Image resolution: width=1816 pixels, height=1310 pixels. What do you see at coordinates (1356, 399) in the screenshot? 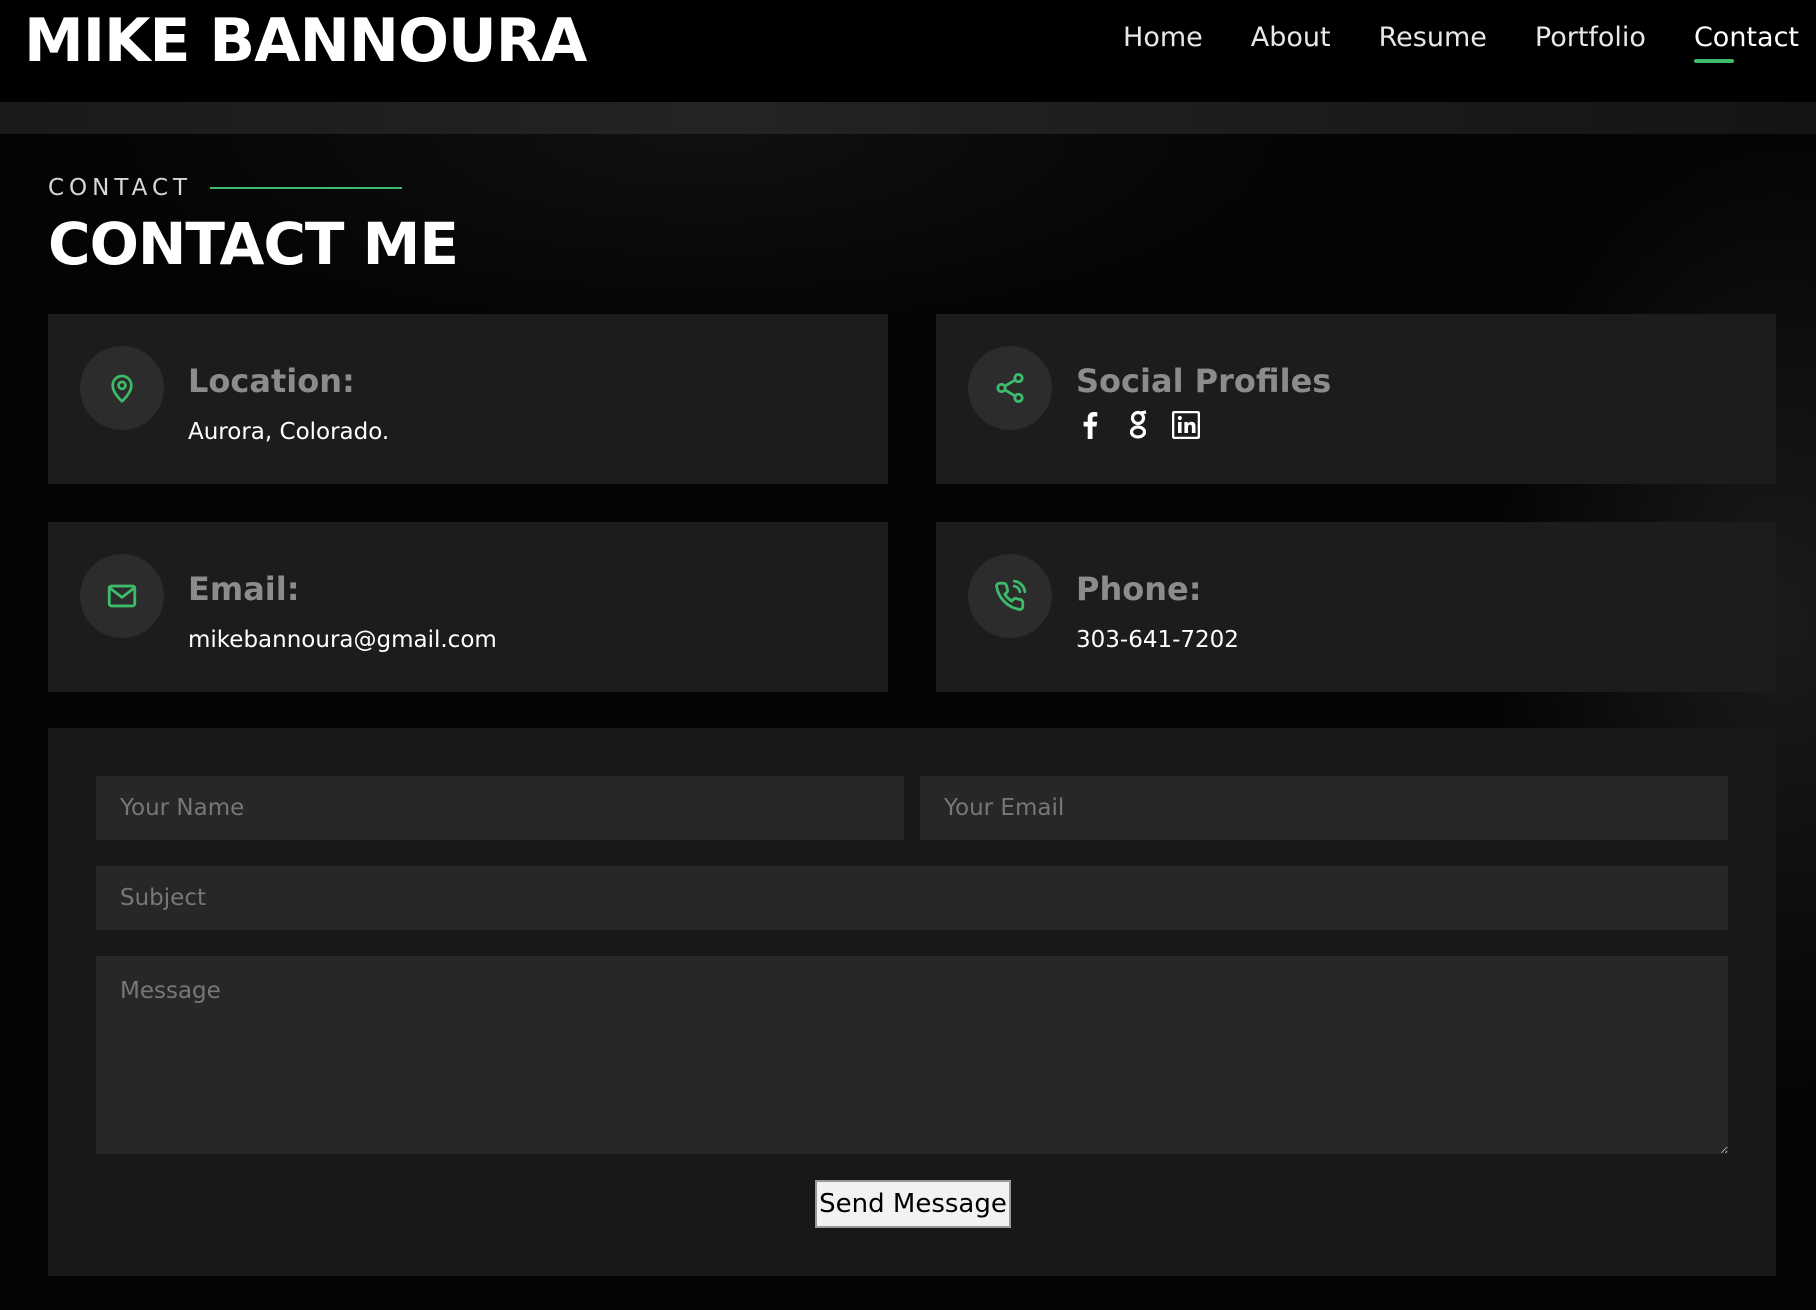
I see `social-card: Social Profiles` at bounding box center [1356, 399].